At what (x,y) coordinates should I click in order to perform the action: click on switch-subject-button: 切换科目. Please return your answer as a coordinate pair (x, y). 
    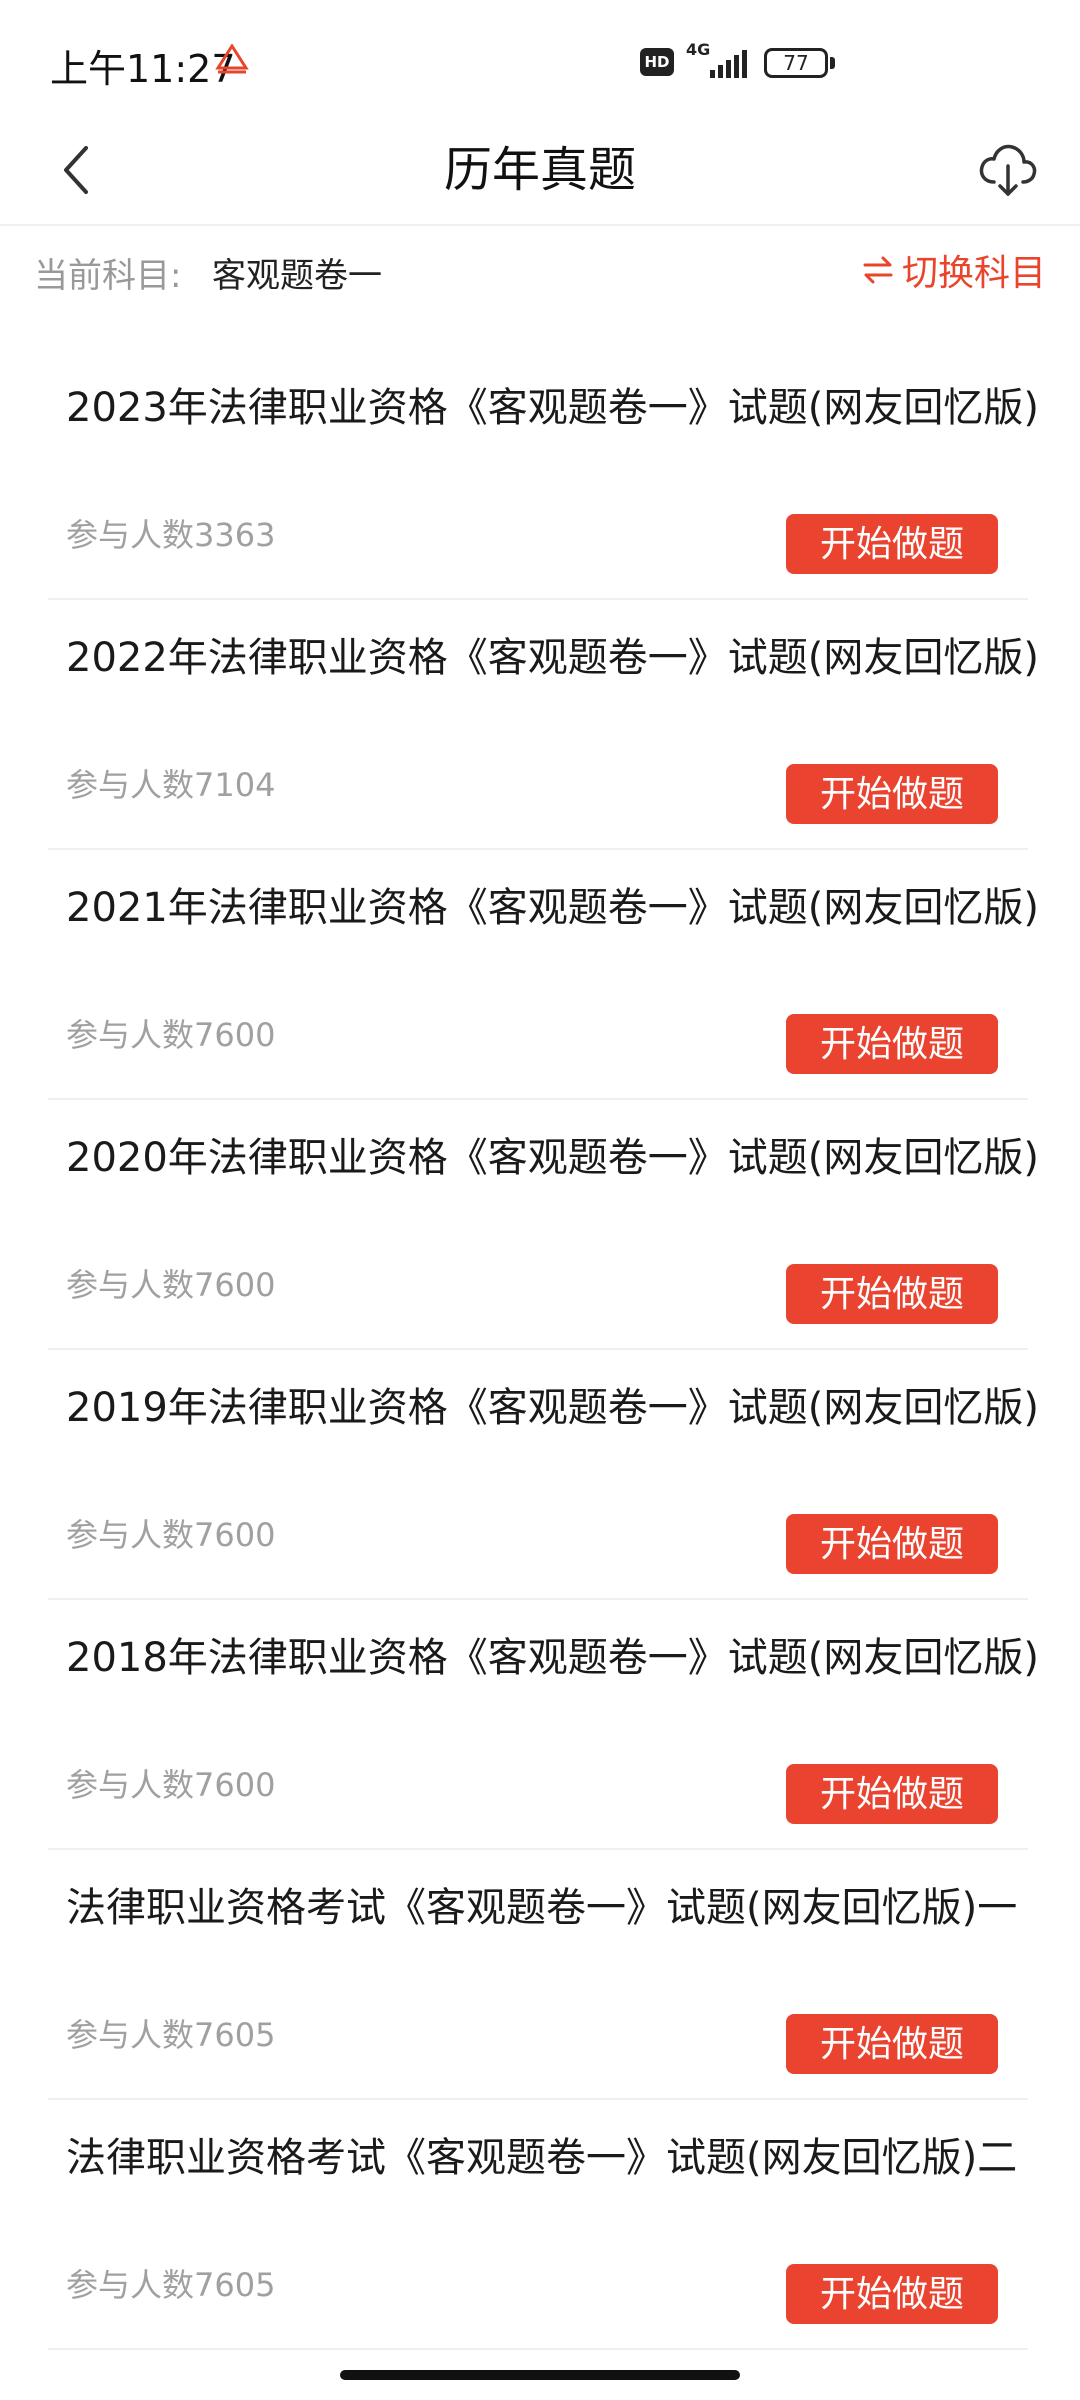
    Looking at the image, I should click on (954, 270).